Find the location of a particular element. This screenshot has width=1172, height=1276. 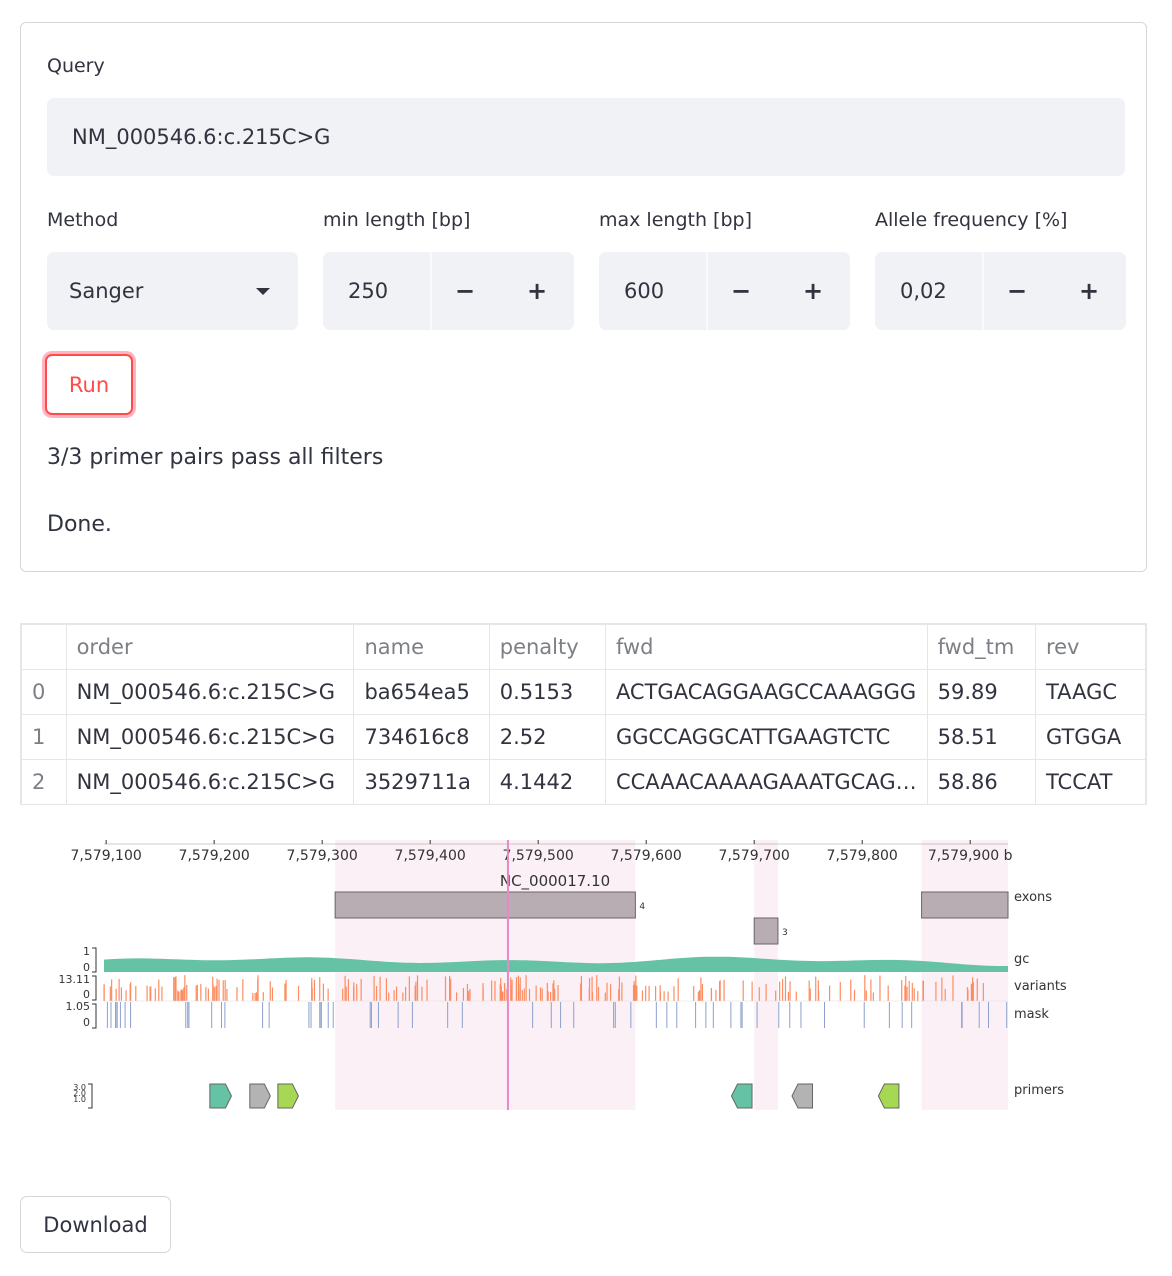

min-length-stepper: 250 − + is located at coordinates (448, 291).